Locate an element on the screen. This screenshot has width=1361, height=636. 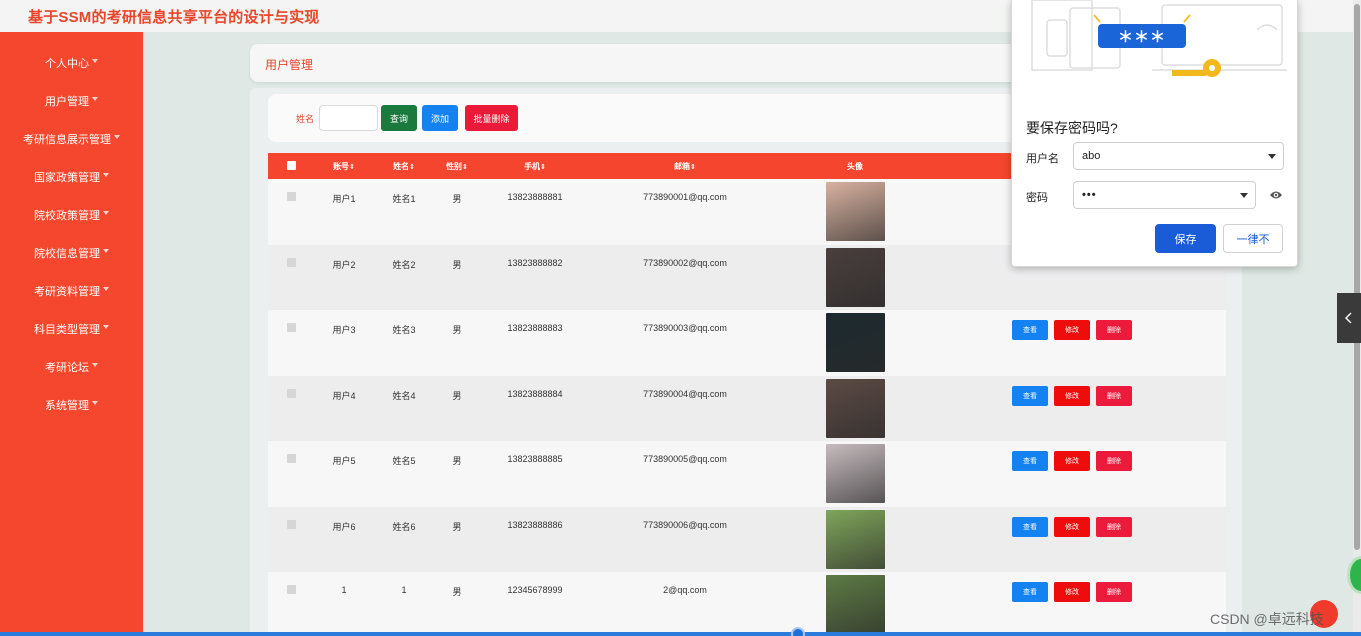
cell-ops: 查看 修改 删除 is located at coordinates (1078, 522).